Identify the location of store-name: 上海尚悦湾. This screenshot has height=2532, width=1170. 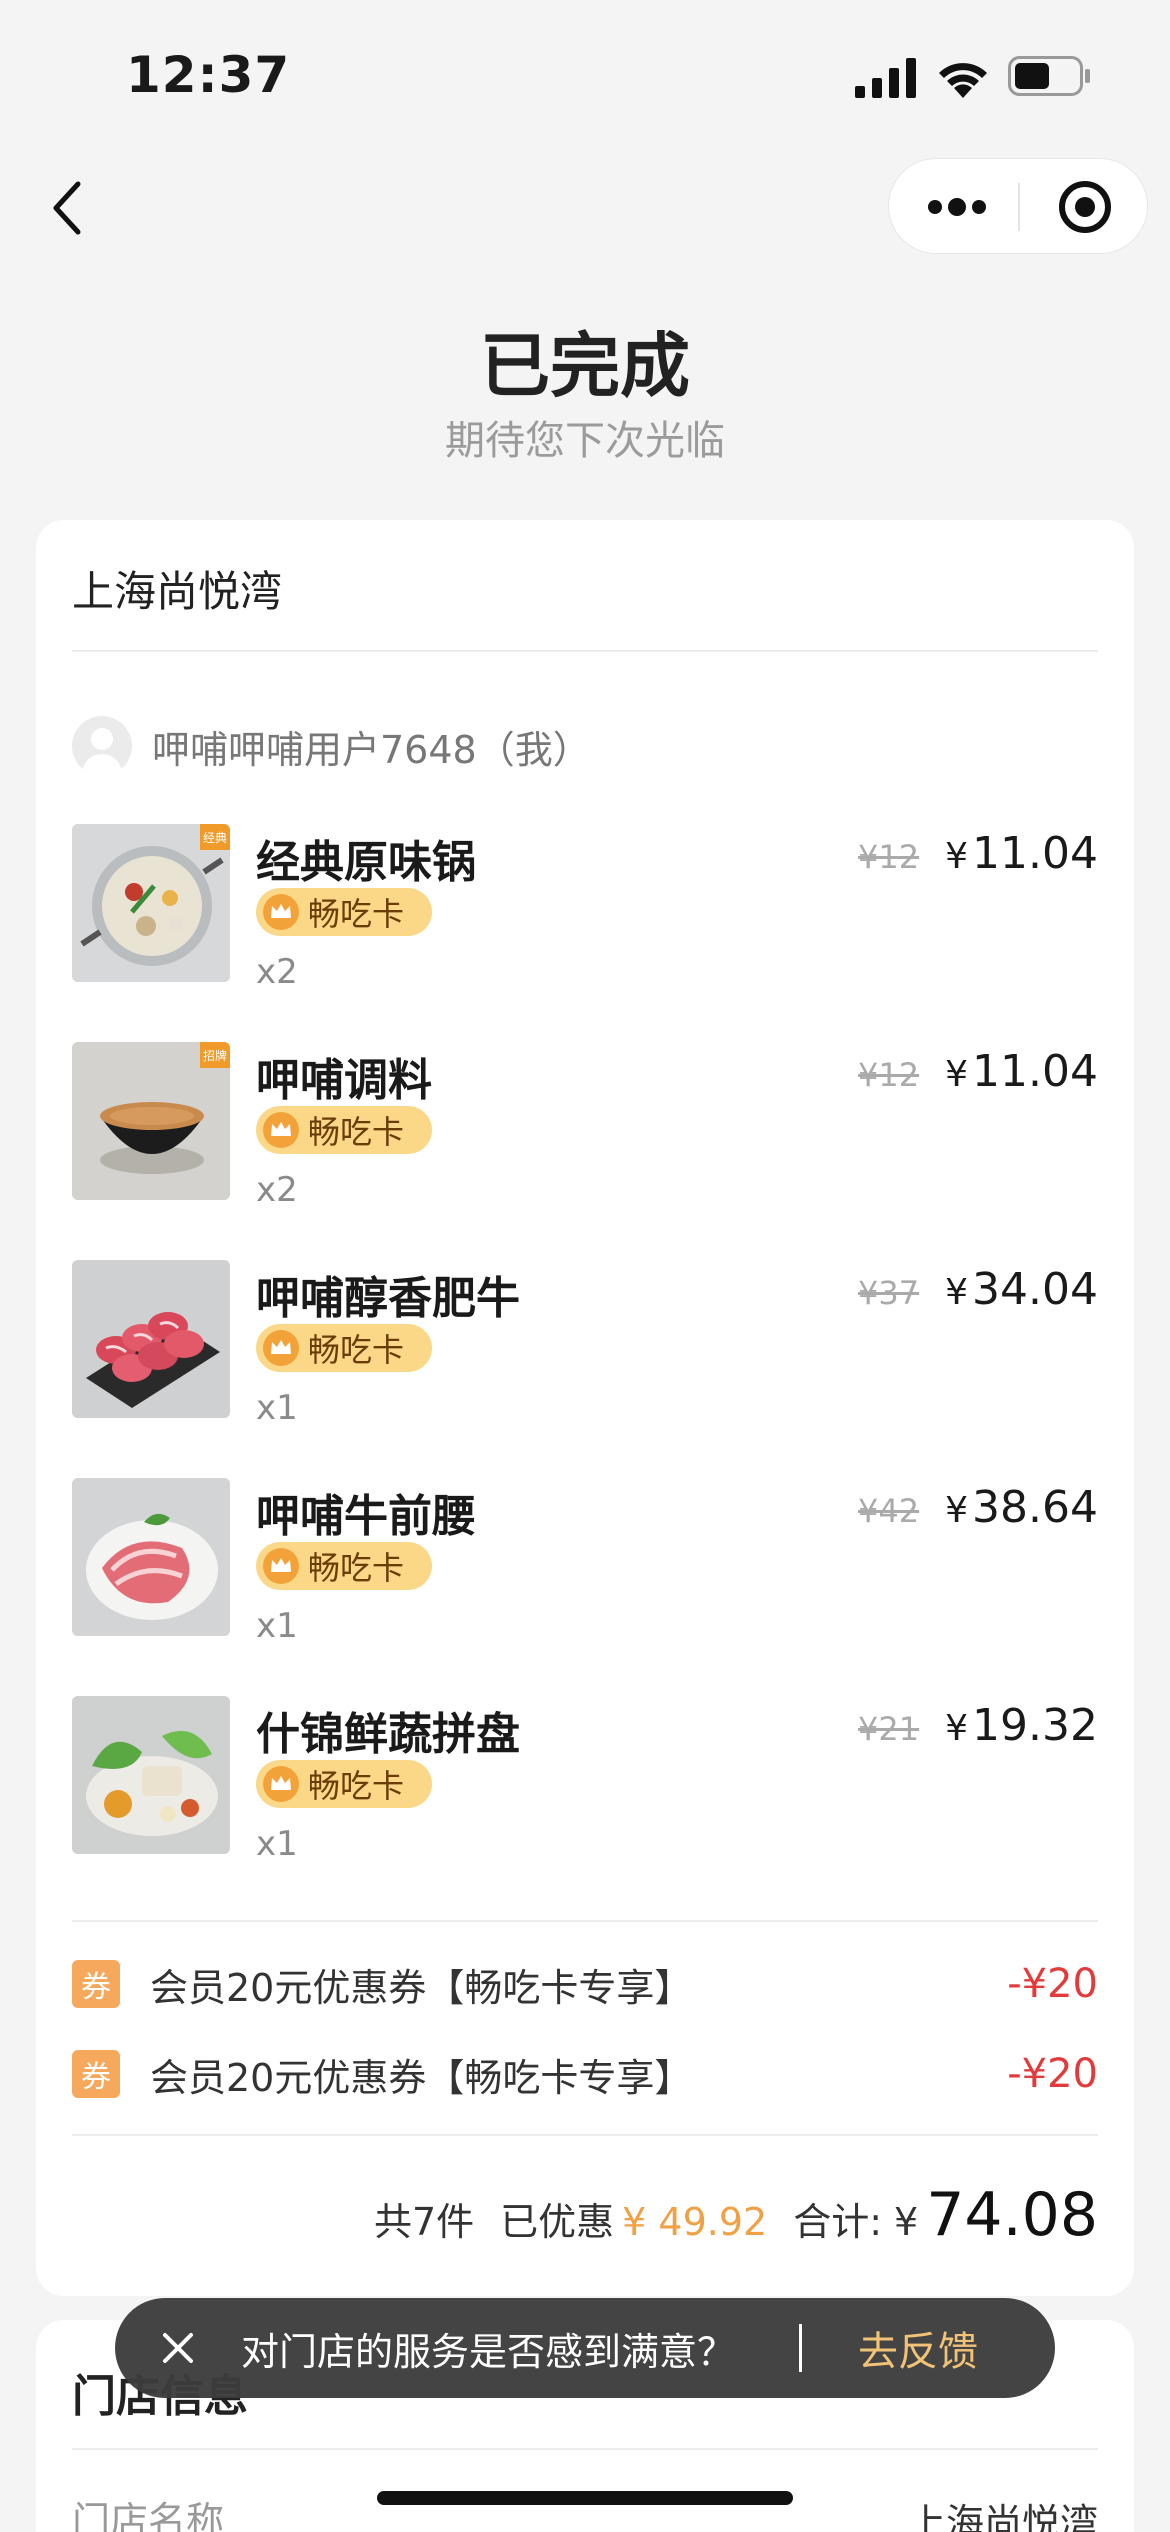
(177, 591).